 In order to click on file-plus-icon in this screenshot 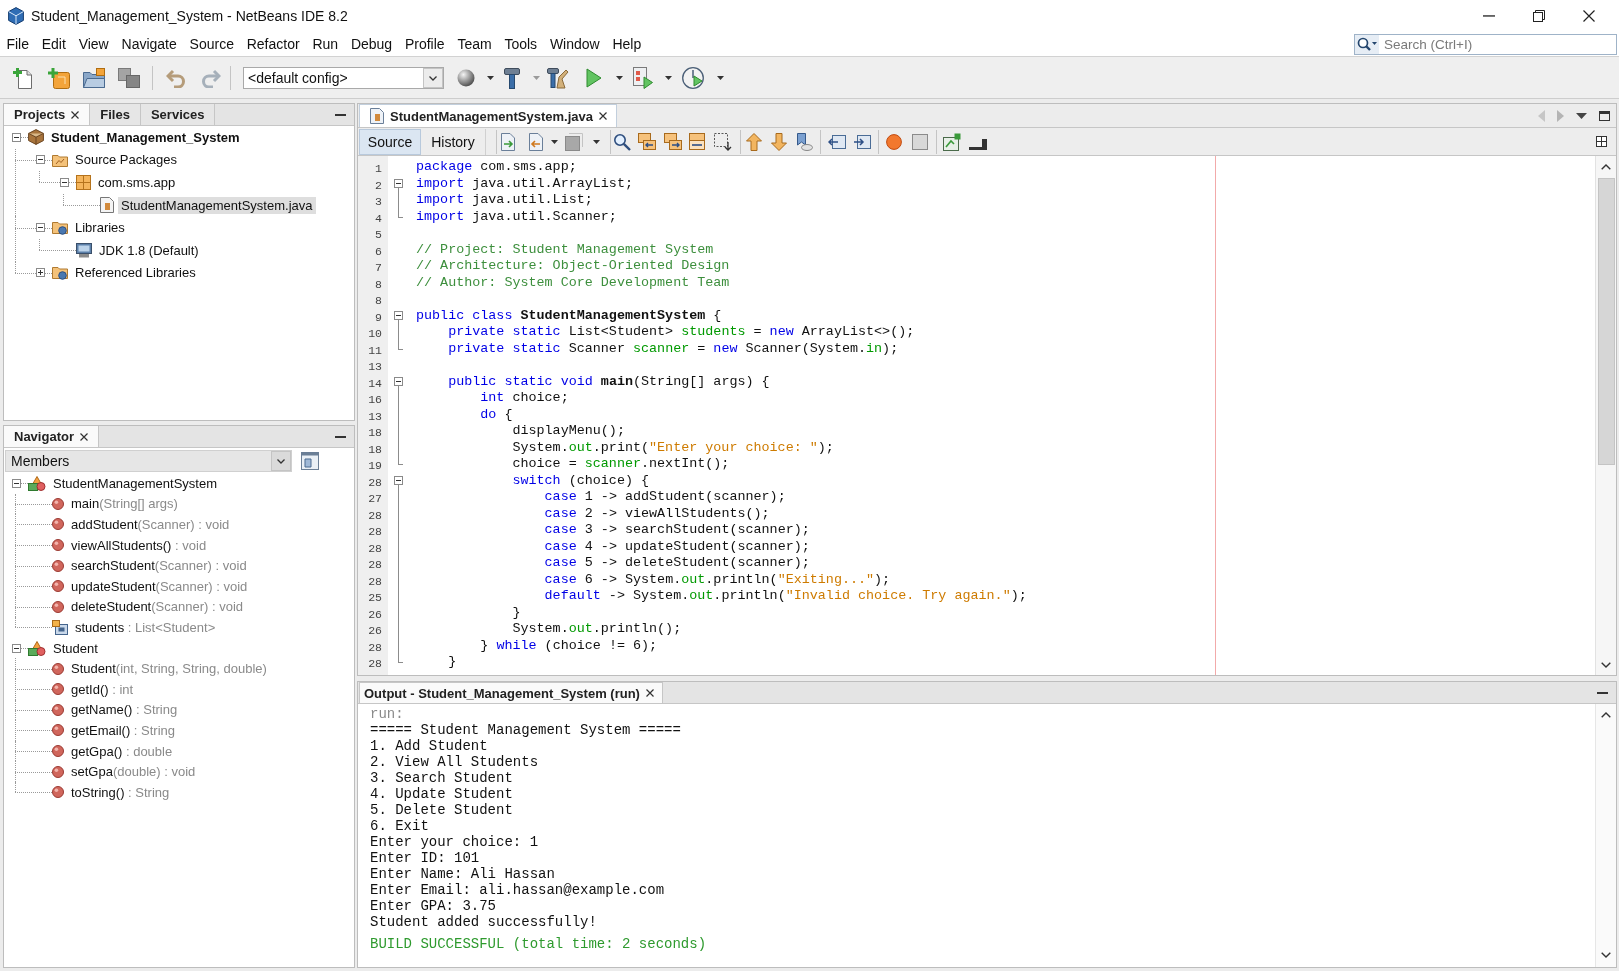, I will do `click(23, 77)`.